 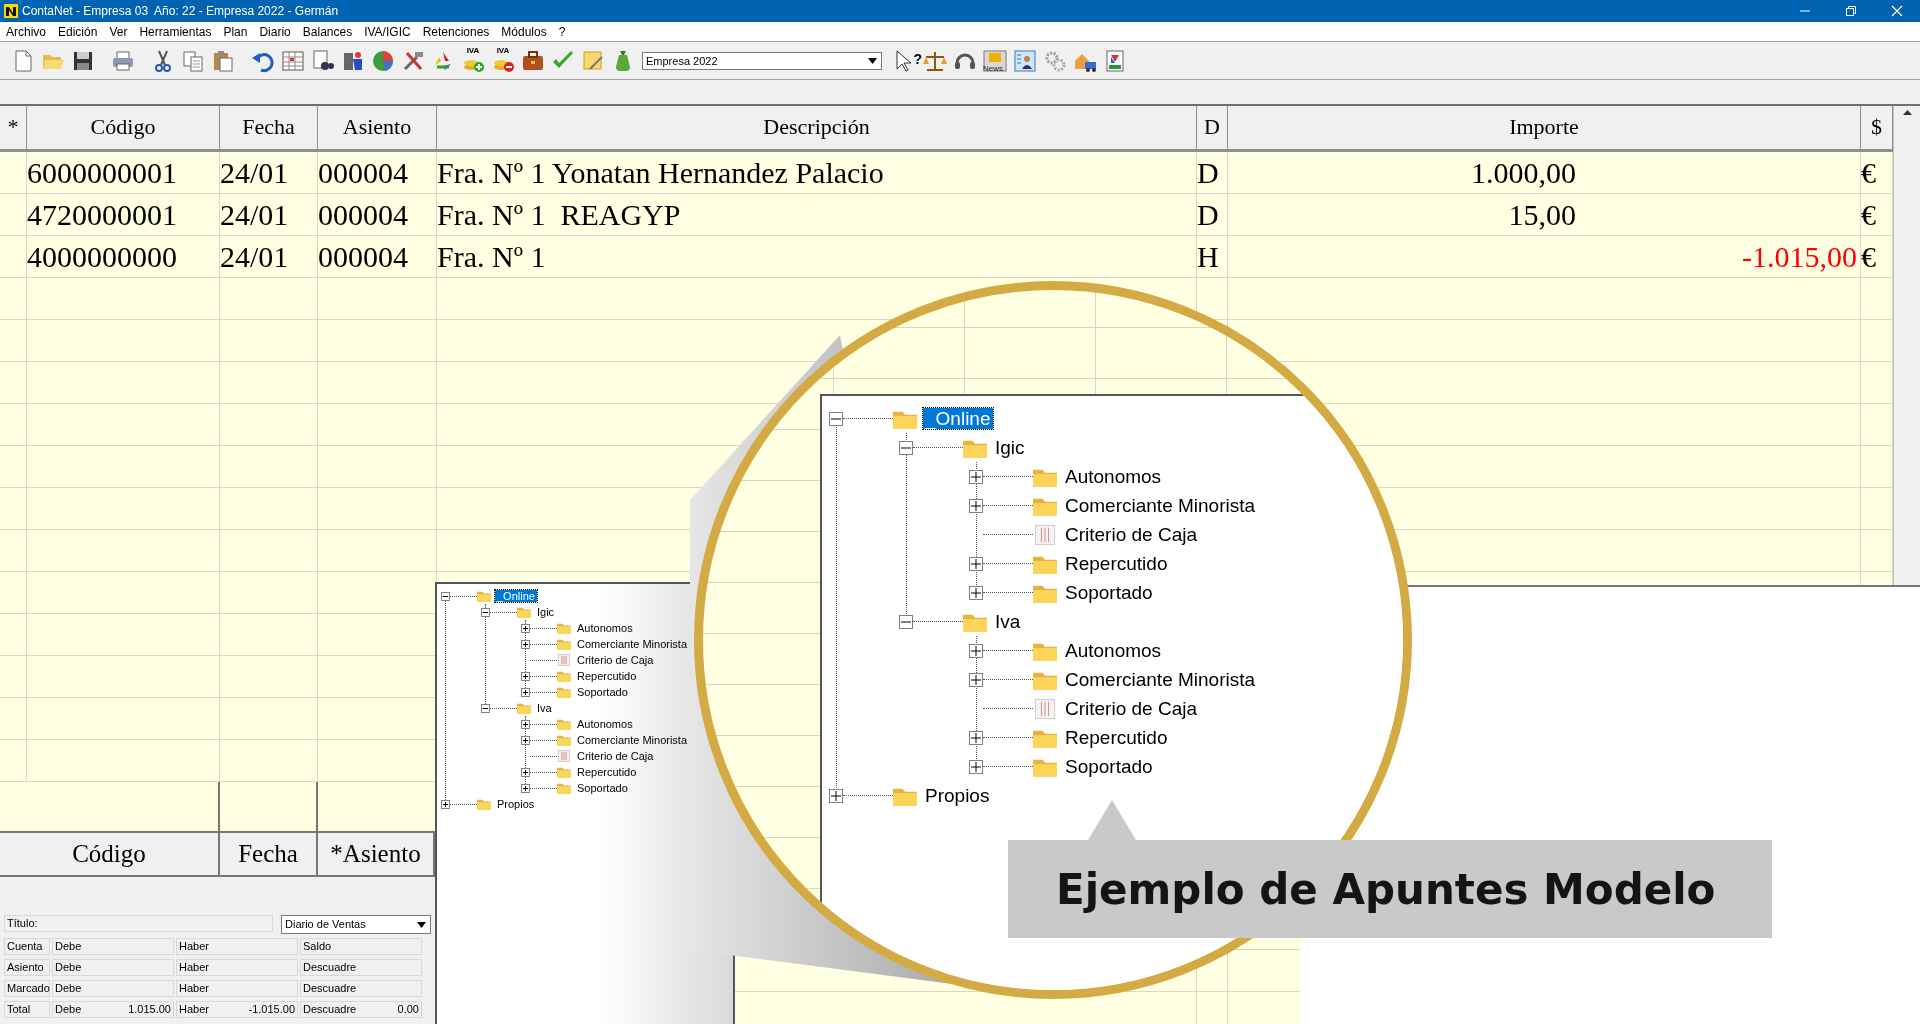 What do you see at coordinates (762, 60) in the screenshot?
I see `company-select: Empresa 2022` at bounding box center [762, 60].